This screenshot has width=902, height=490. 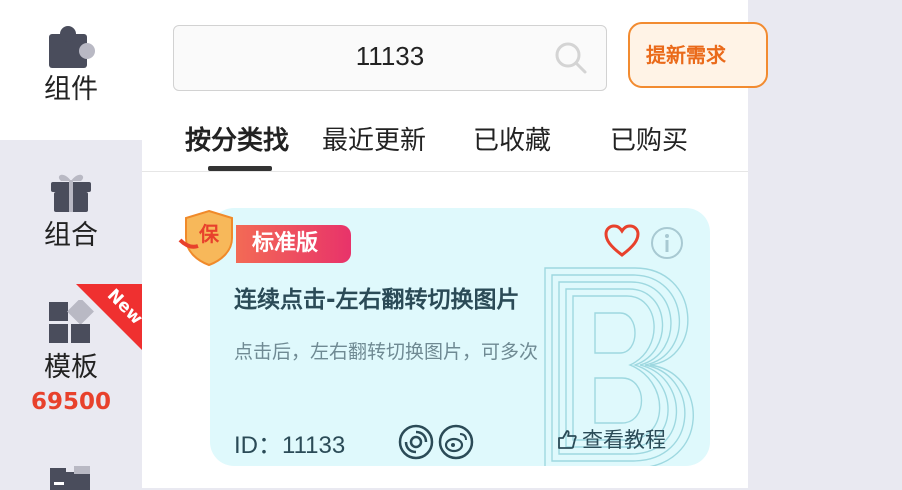 I want to click on pointing-hand-icon, so click(x=567, y=439).